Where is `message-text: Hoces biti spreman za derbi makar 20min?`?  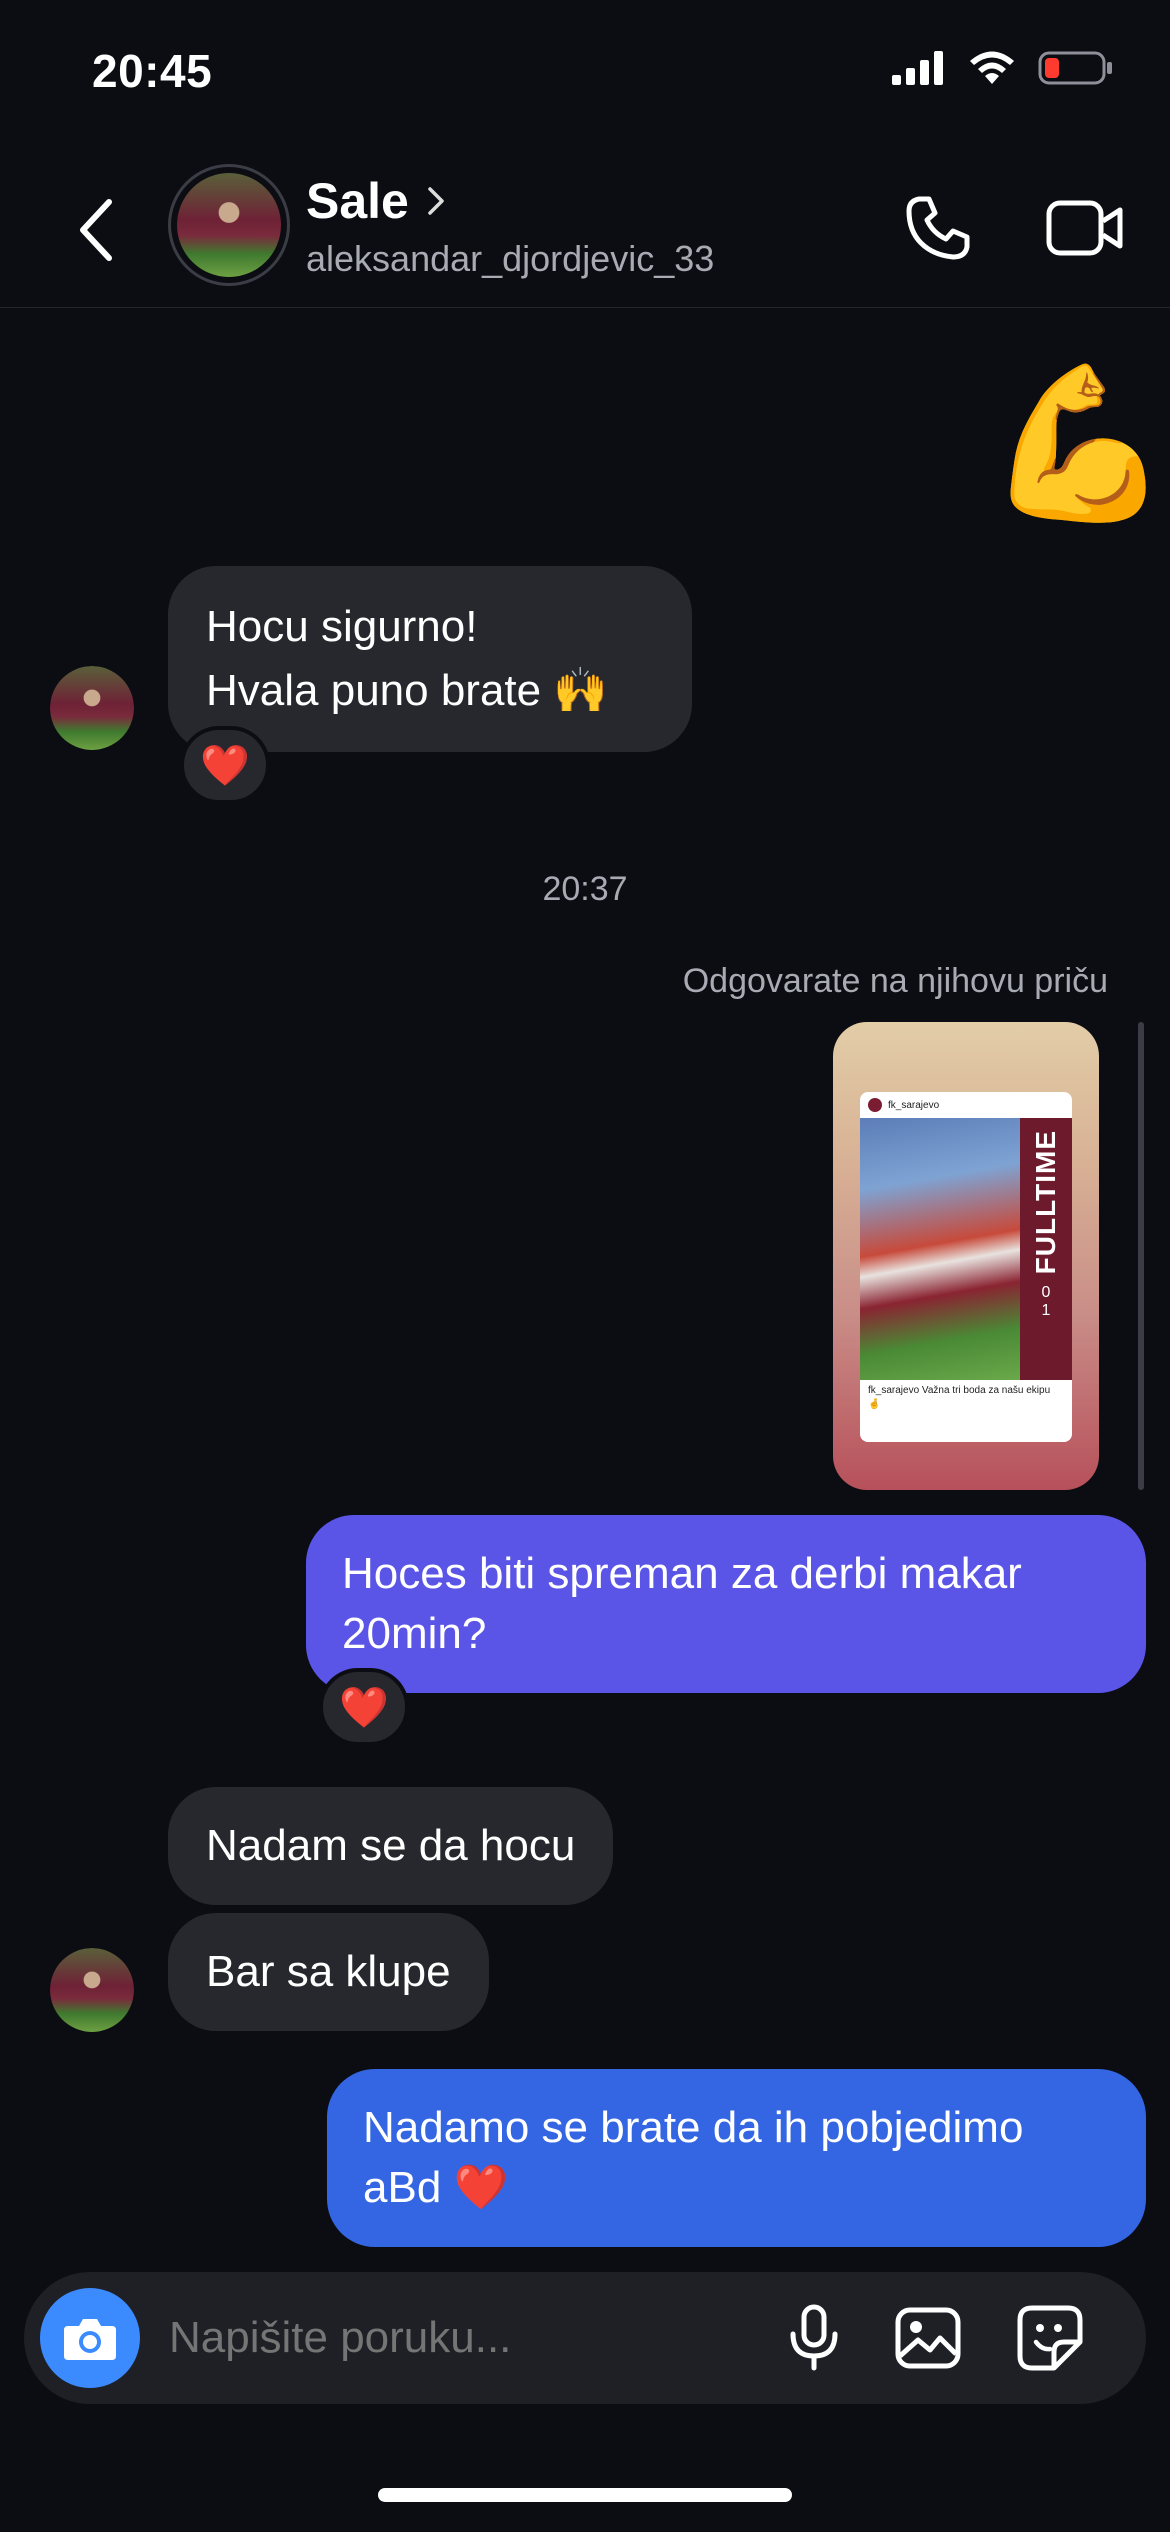
message-text: Hoces biti spreman za derbi makar 20min? is located at coordinates (682, 1603).